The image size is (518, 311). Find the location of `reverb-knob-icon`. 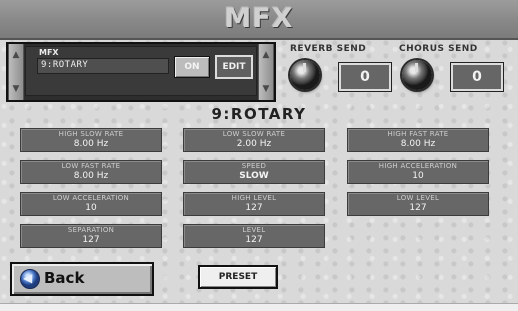

reverb-knob-icon is located at coordinates (305, 75).